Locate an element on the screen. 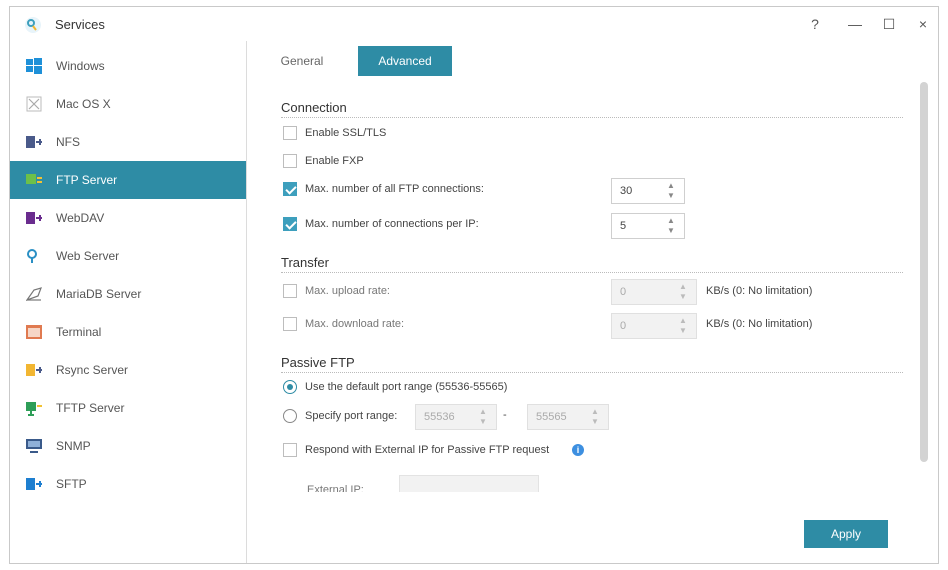  sidebar-item-macos: Mac OS X is located at coordinates (128, 104).